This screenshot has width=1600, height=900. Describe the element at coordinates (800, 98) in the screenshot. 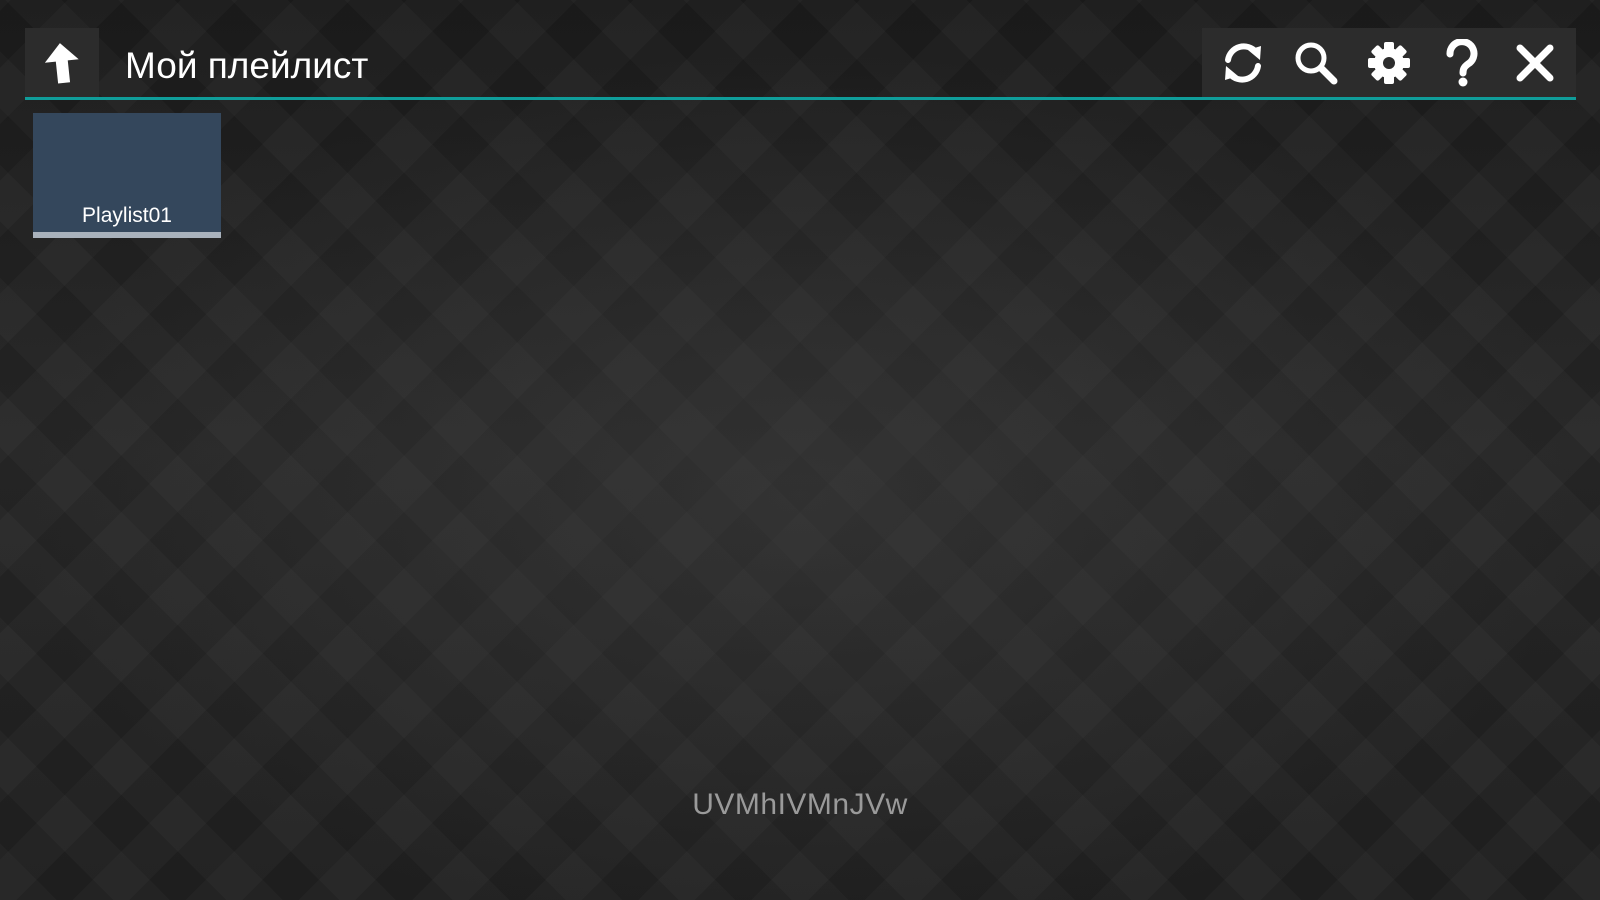

I see `header-divider` at that location.